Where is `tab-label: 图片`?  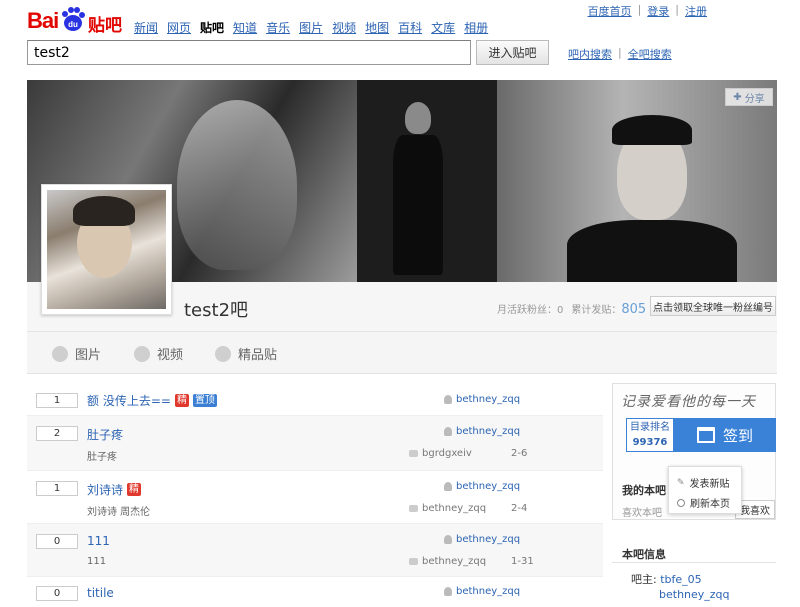
tab-label: 图片 is located at coordinates (88, 355).